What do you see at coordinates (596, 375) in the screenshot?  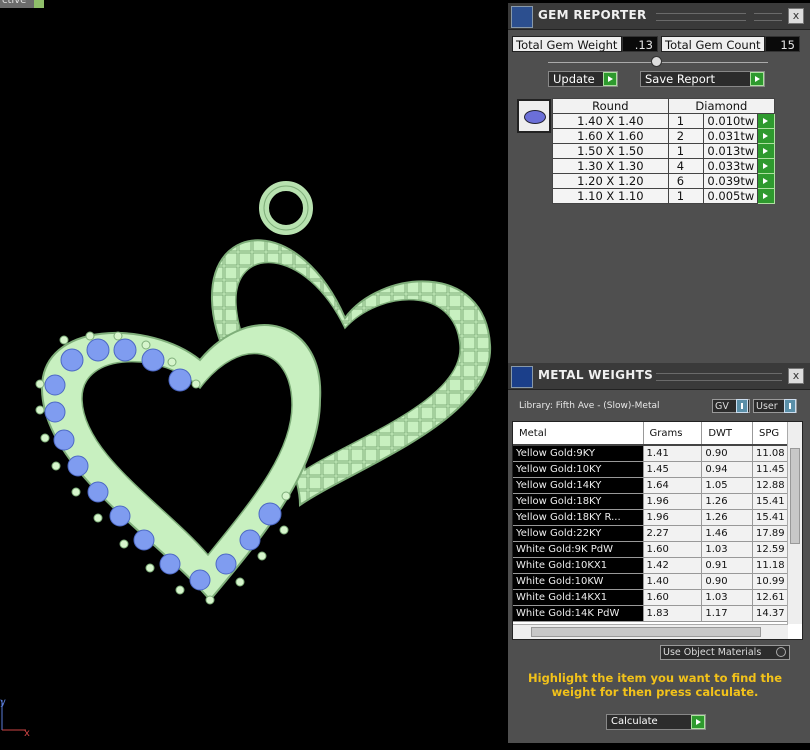 I see `metal-weights-title: METAL WEIGHTS` at bounding box center [596, 375].